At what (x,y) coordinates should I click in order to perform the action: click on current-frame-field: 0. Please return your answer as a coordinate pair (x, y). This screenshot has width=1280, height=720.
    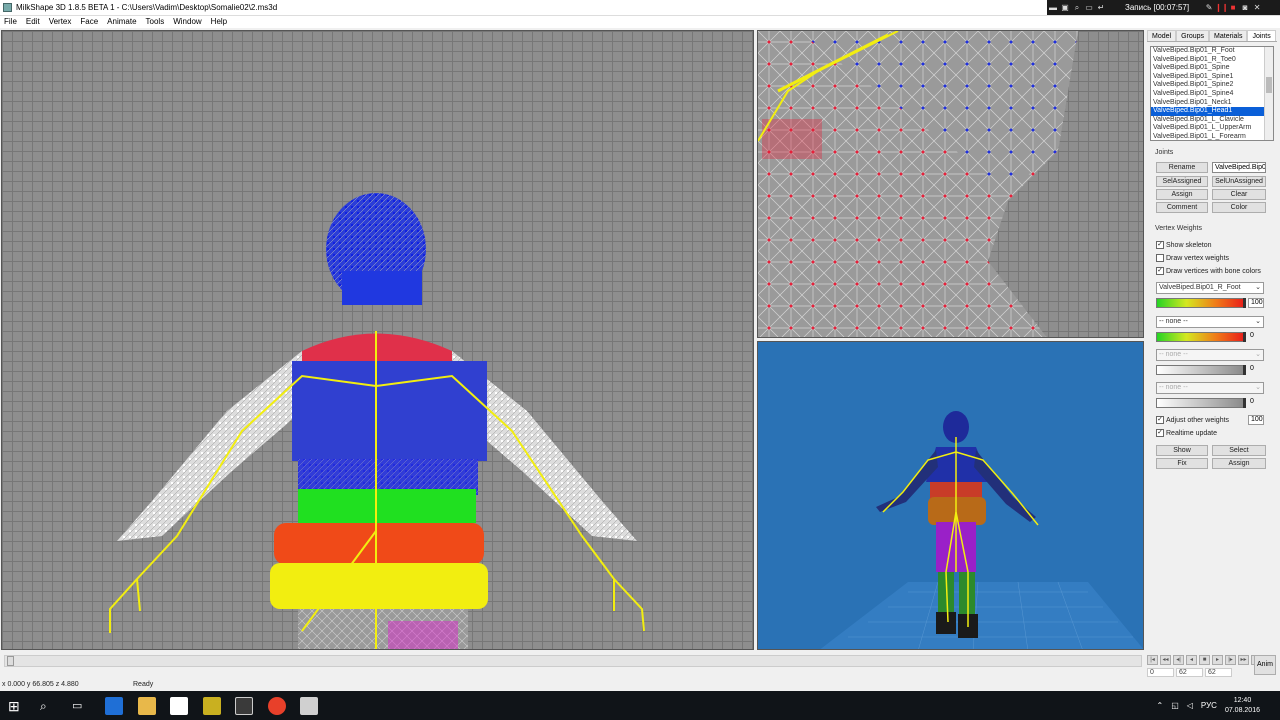
    Looking at the image, I should click on (1160, 672).